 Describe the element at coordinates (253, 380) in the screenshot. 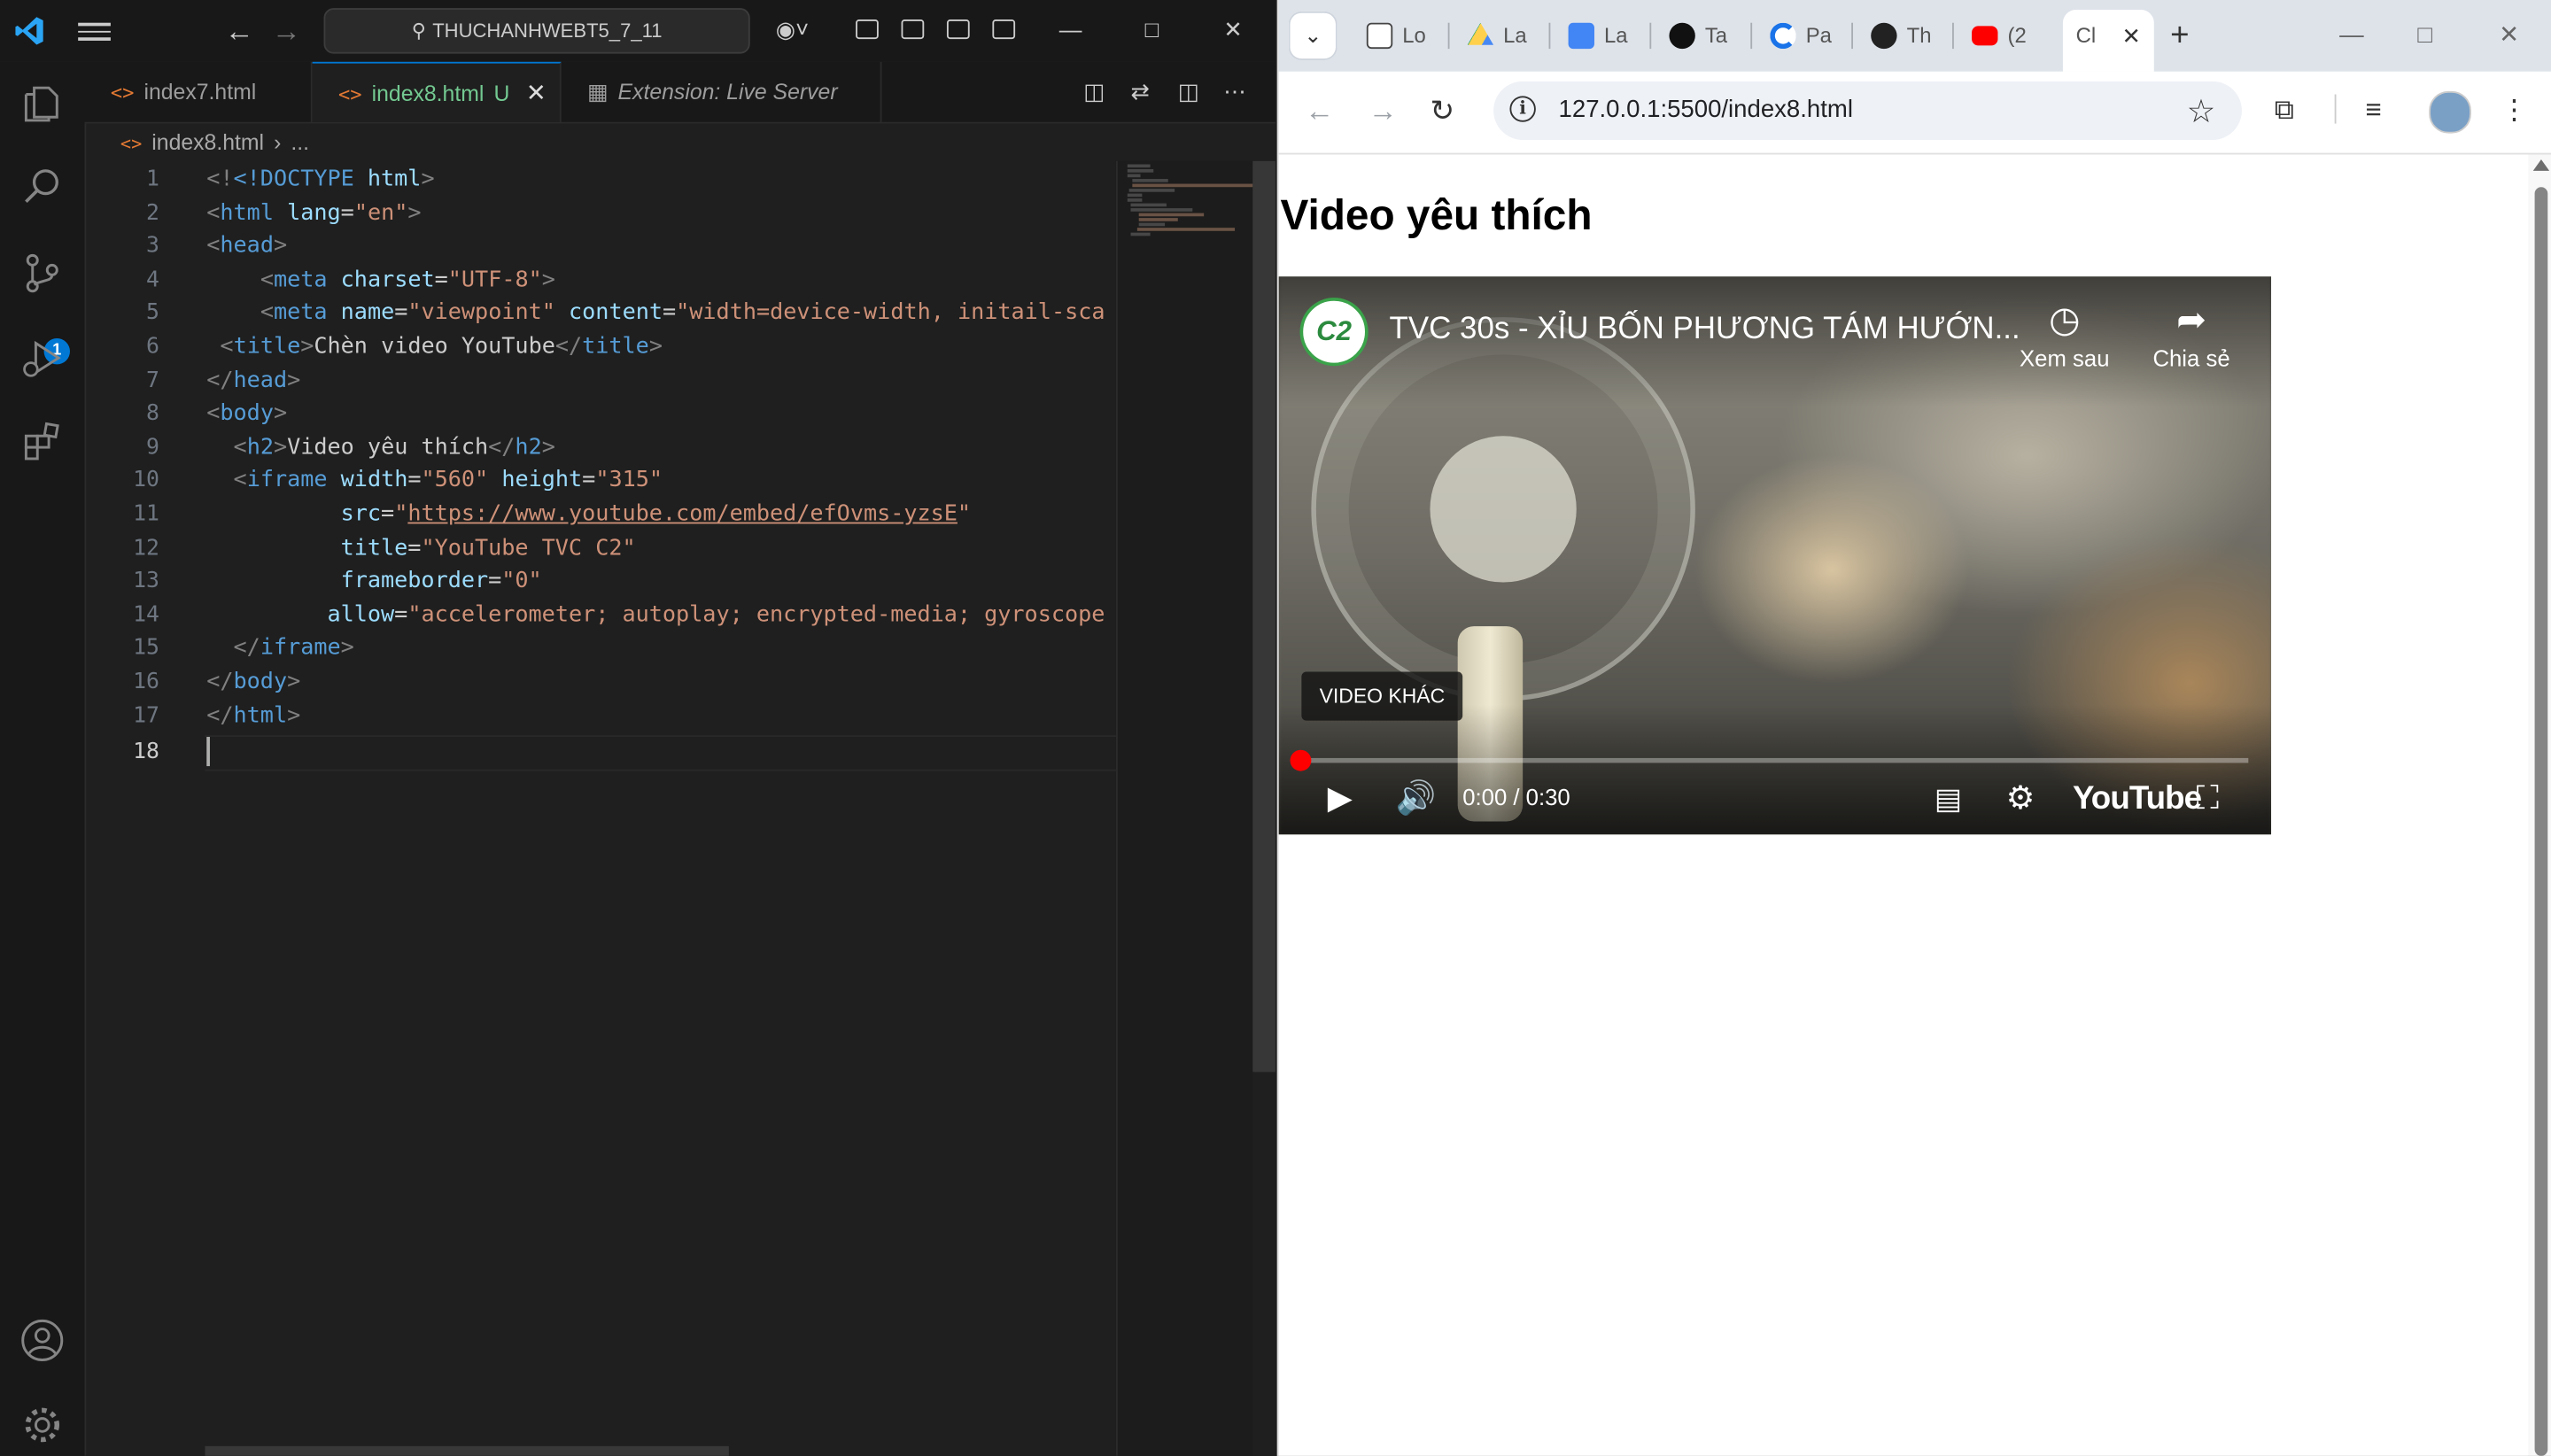

I see `code-line: </head>` at that location.